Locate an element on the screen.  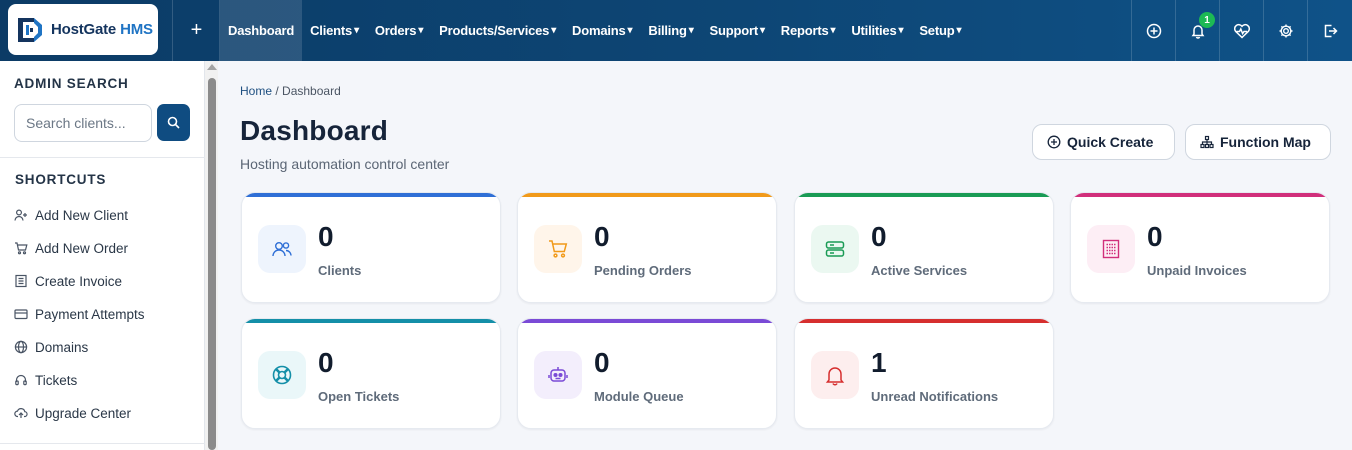
credit-card-icon is located at coordinates (21, 314).